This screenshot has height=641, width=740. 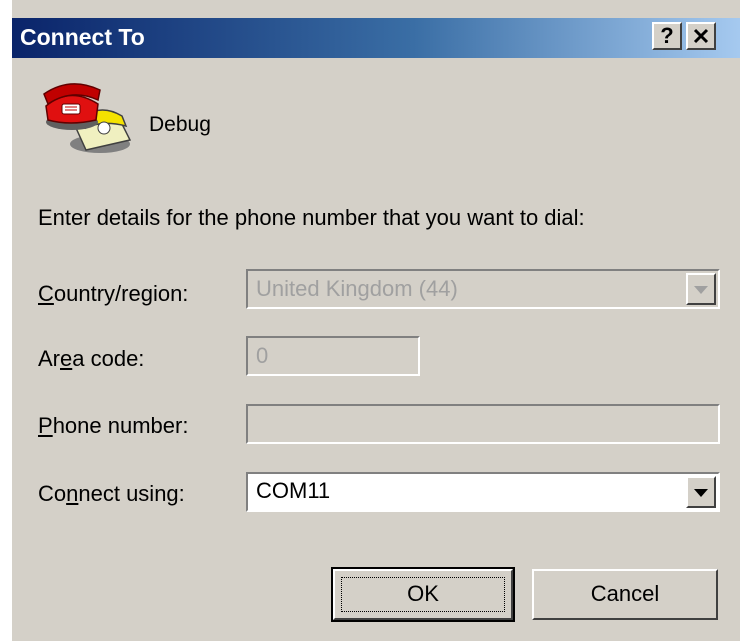 I want to click on country-region-value: United Kingdom (44), so click(x=357, y=288).